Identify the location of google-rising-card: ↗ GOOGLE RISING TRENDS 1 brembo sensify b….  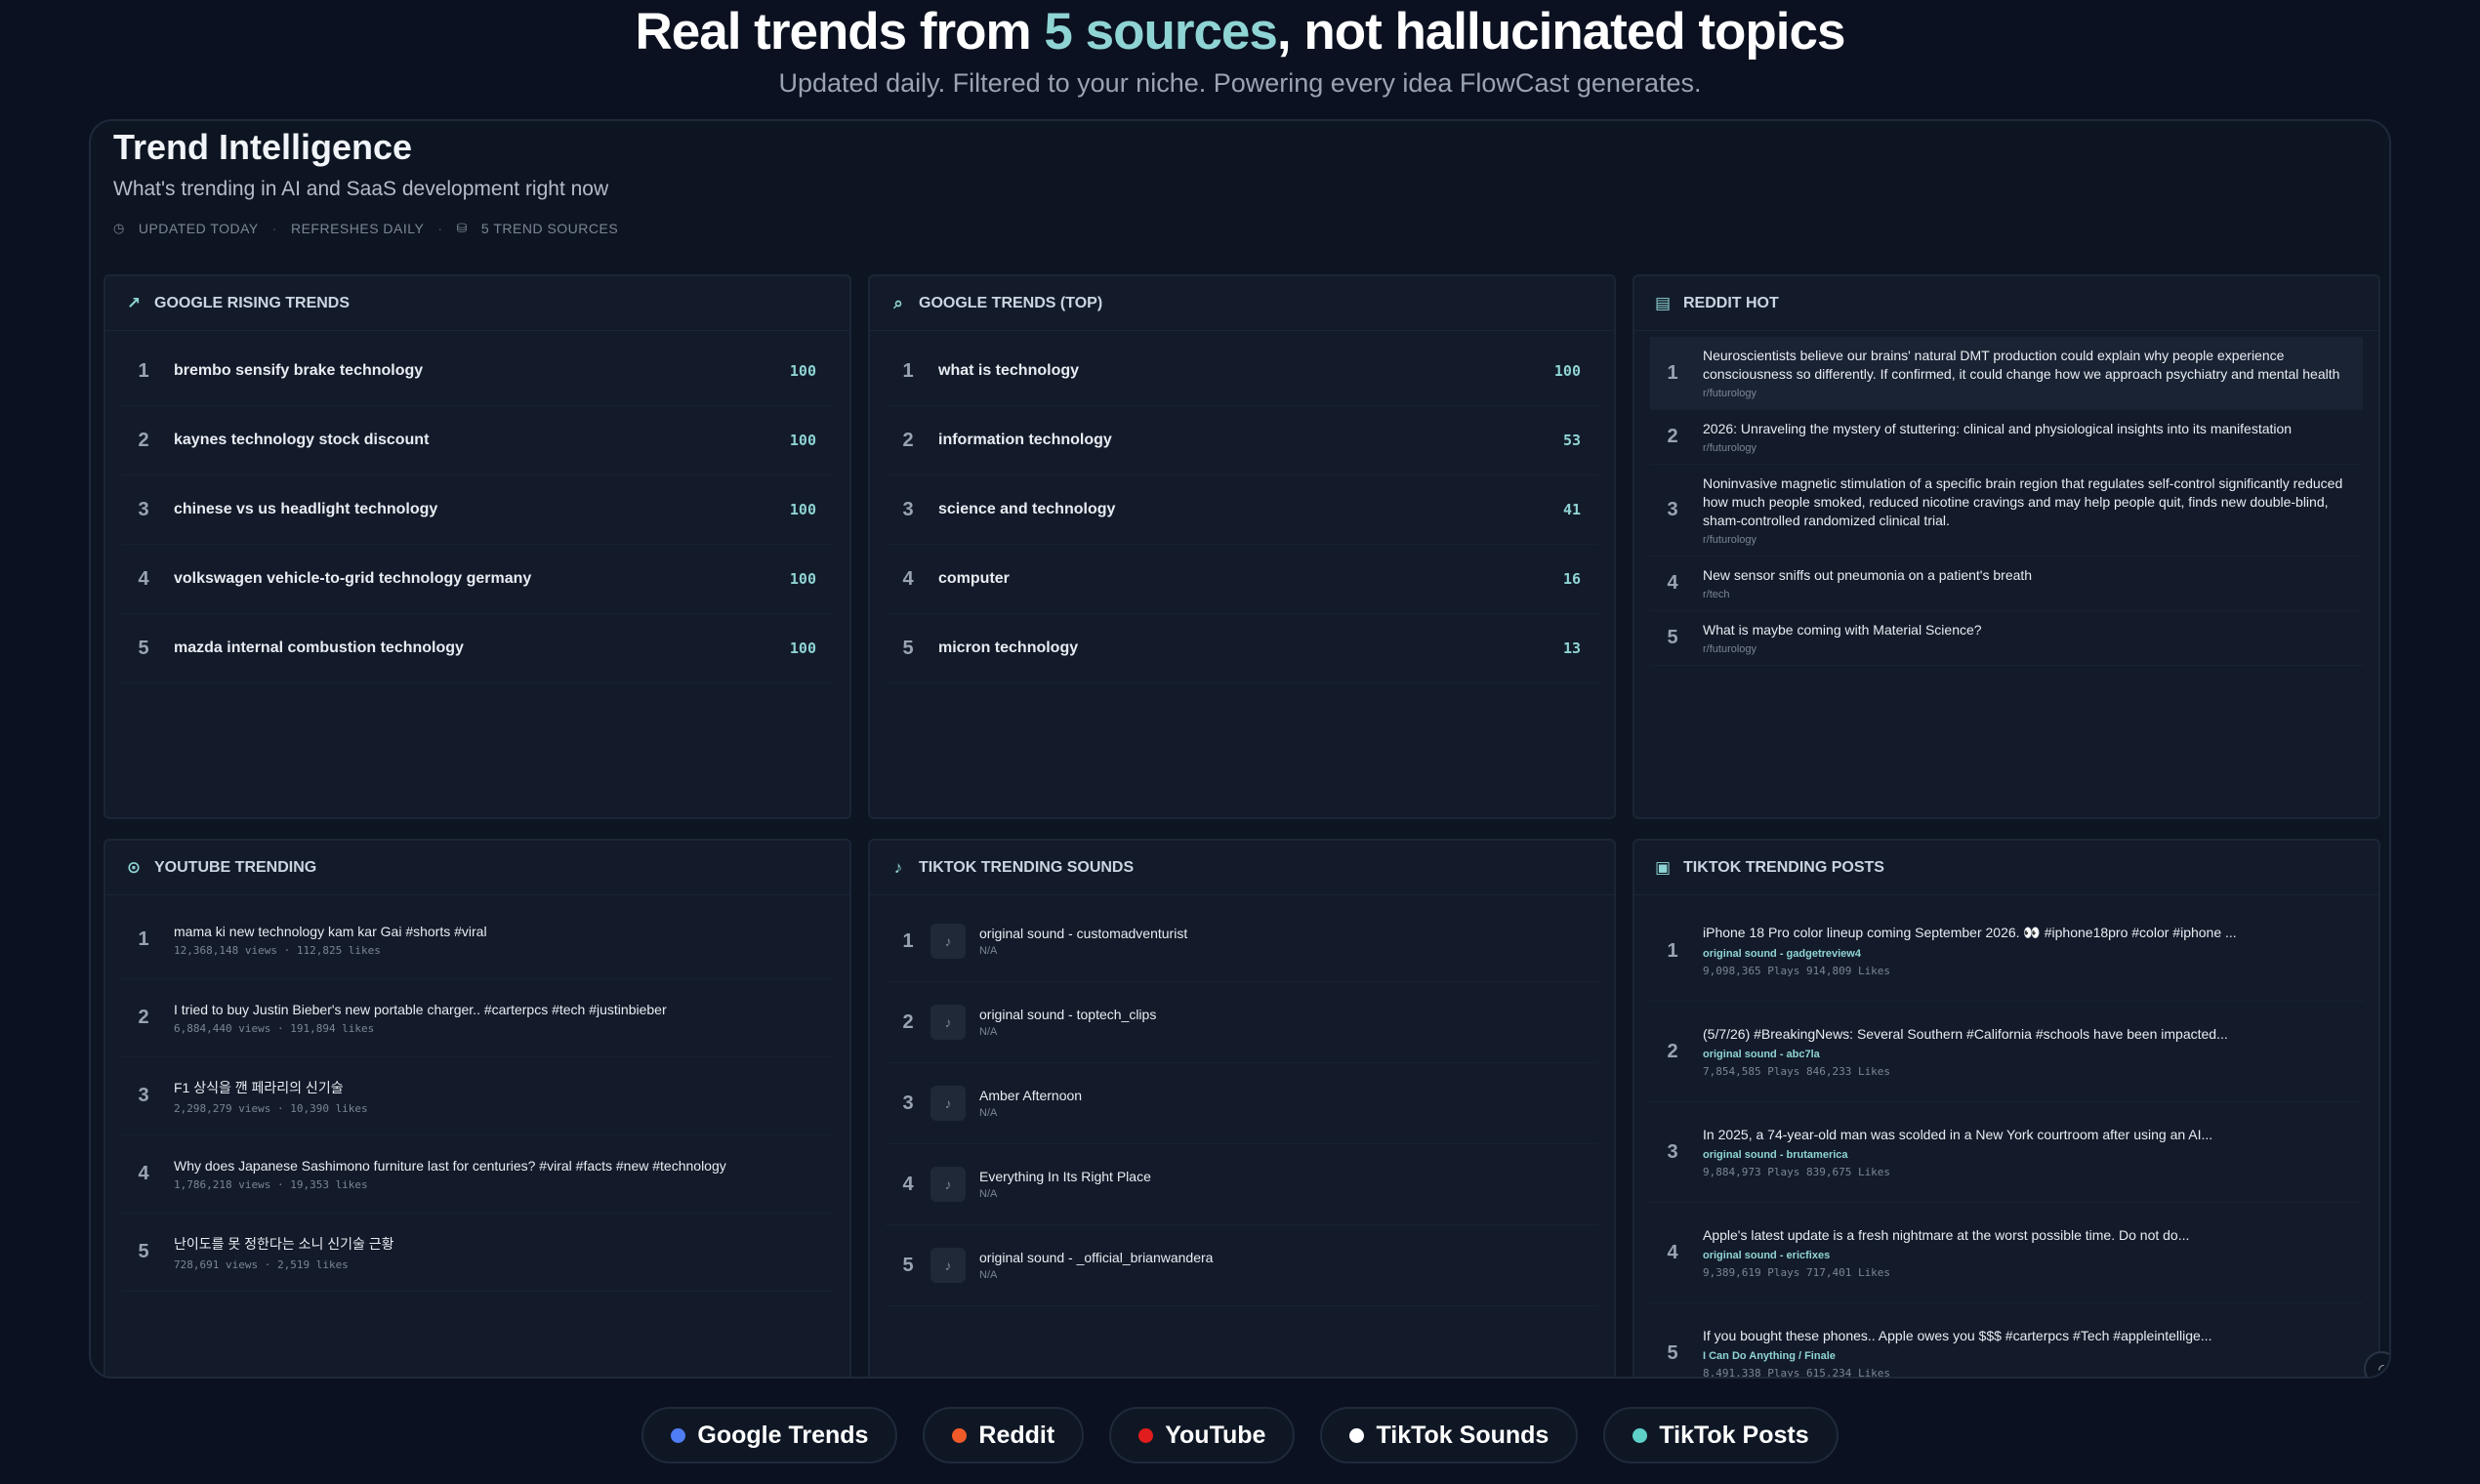
(477, 547).